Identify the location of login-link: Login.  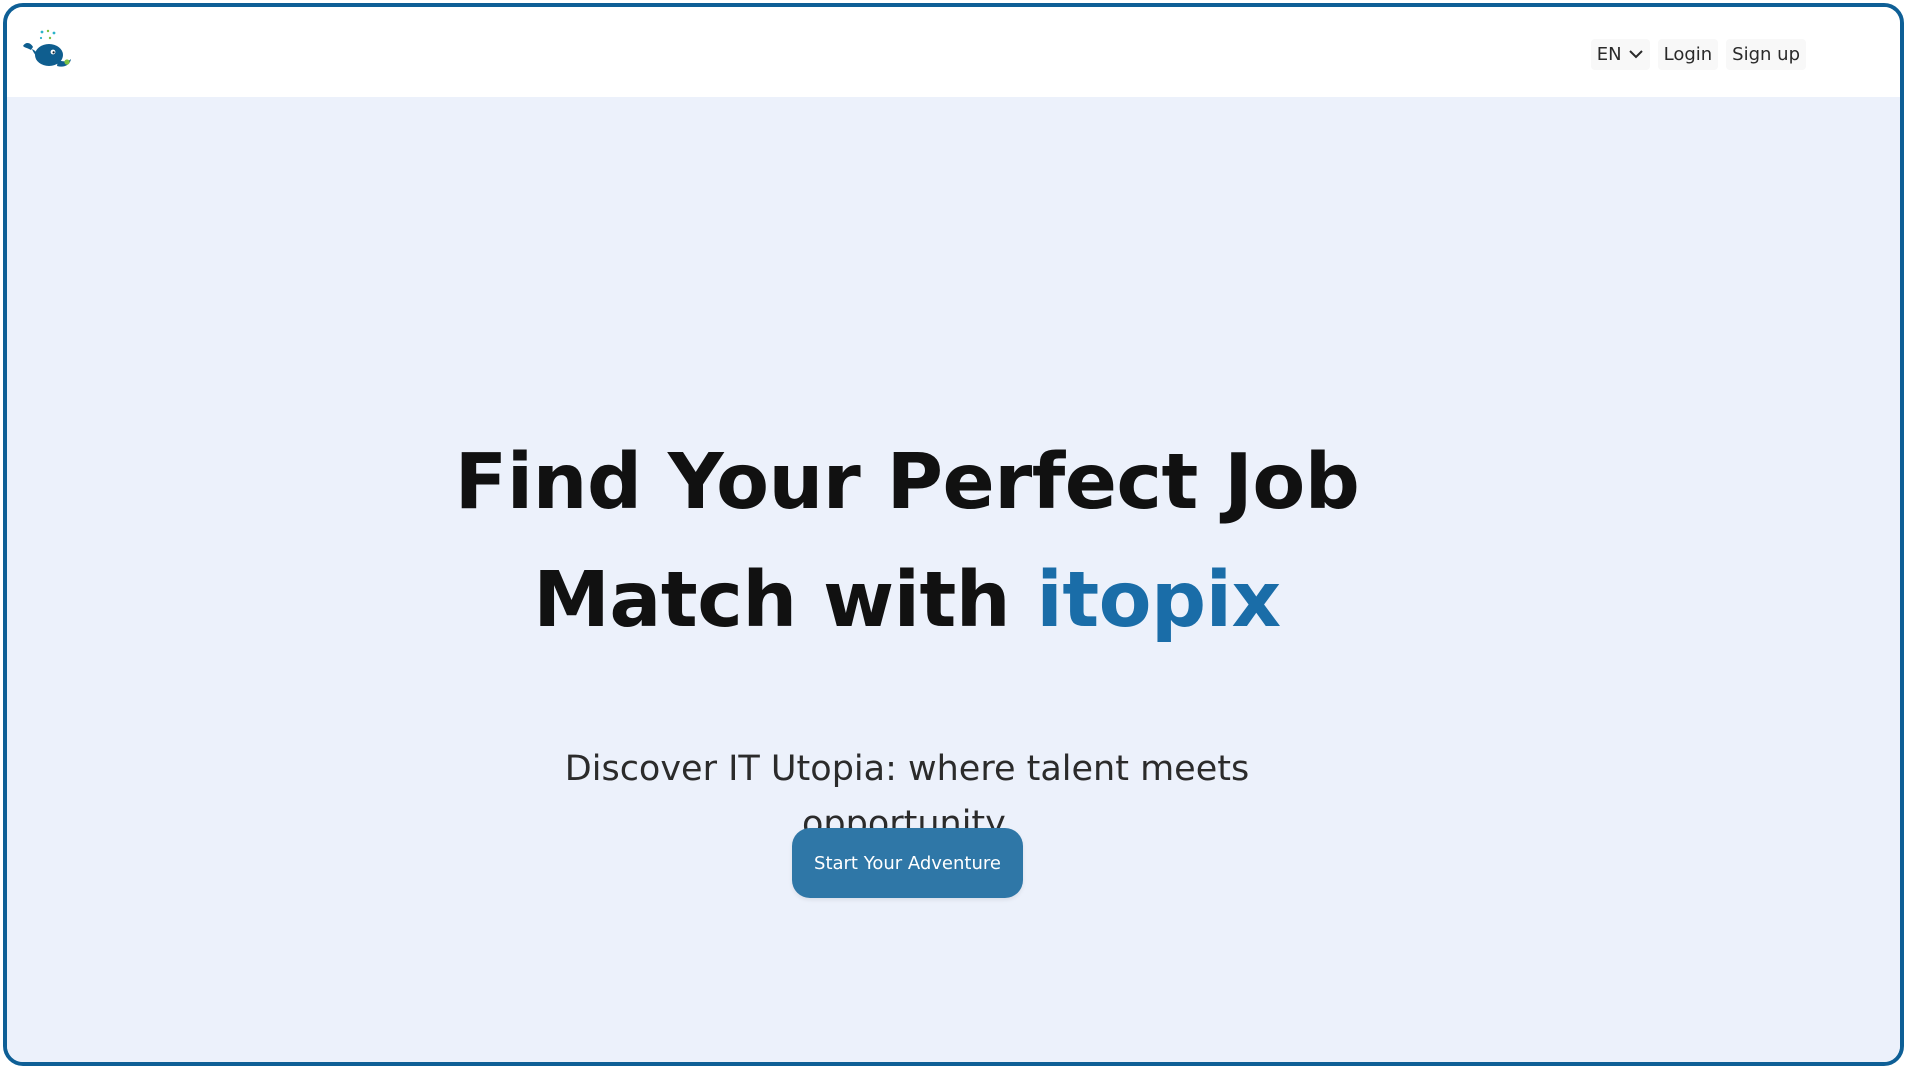
(1688, 54).